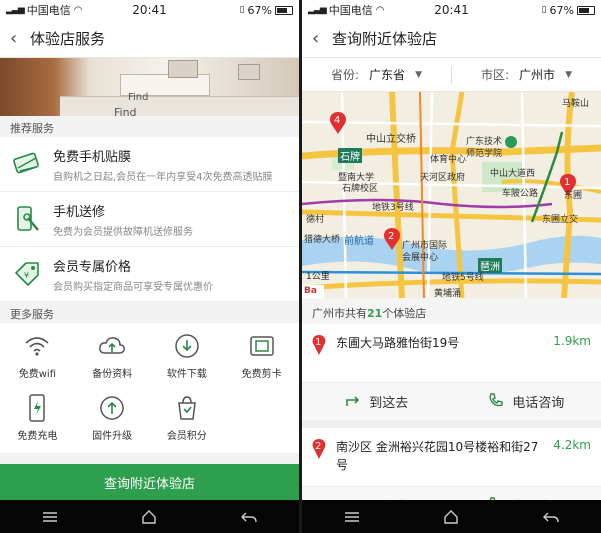 This screenshot has height=533, width=601. What do you see at coordinates (339, 313) in the screenshot?
I see `count-prefix: 广州市共有` at bounding box center [339, 313].